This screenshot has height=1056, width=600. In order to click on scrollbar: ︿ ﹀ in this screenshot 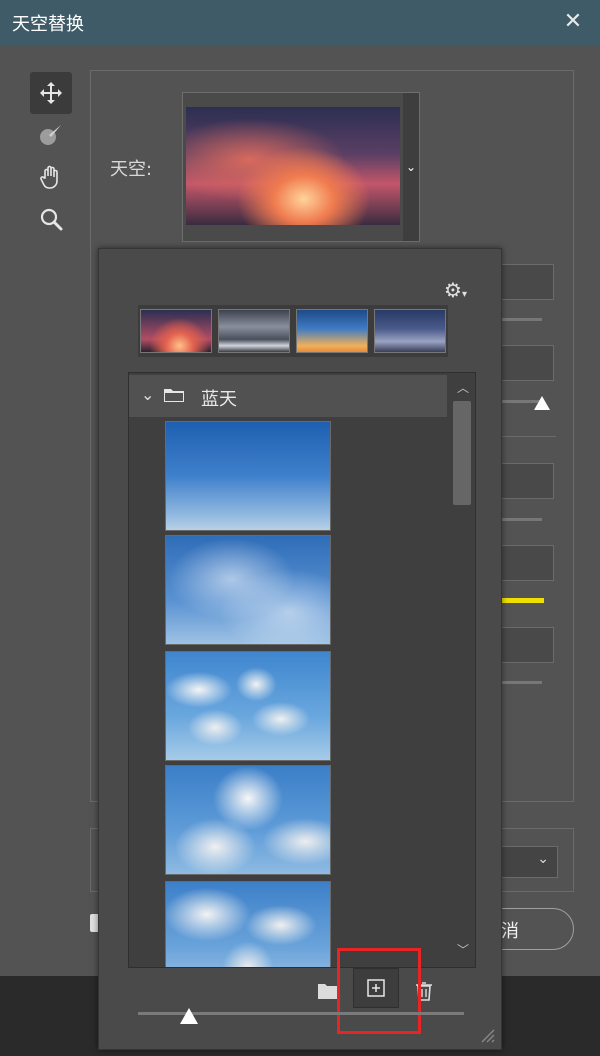, I will do `click(462, 670)`.